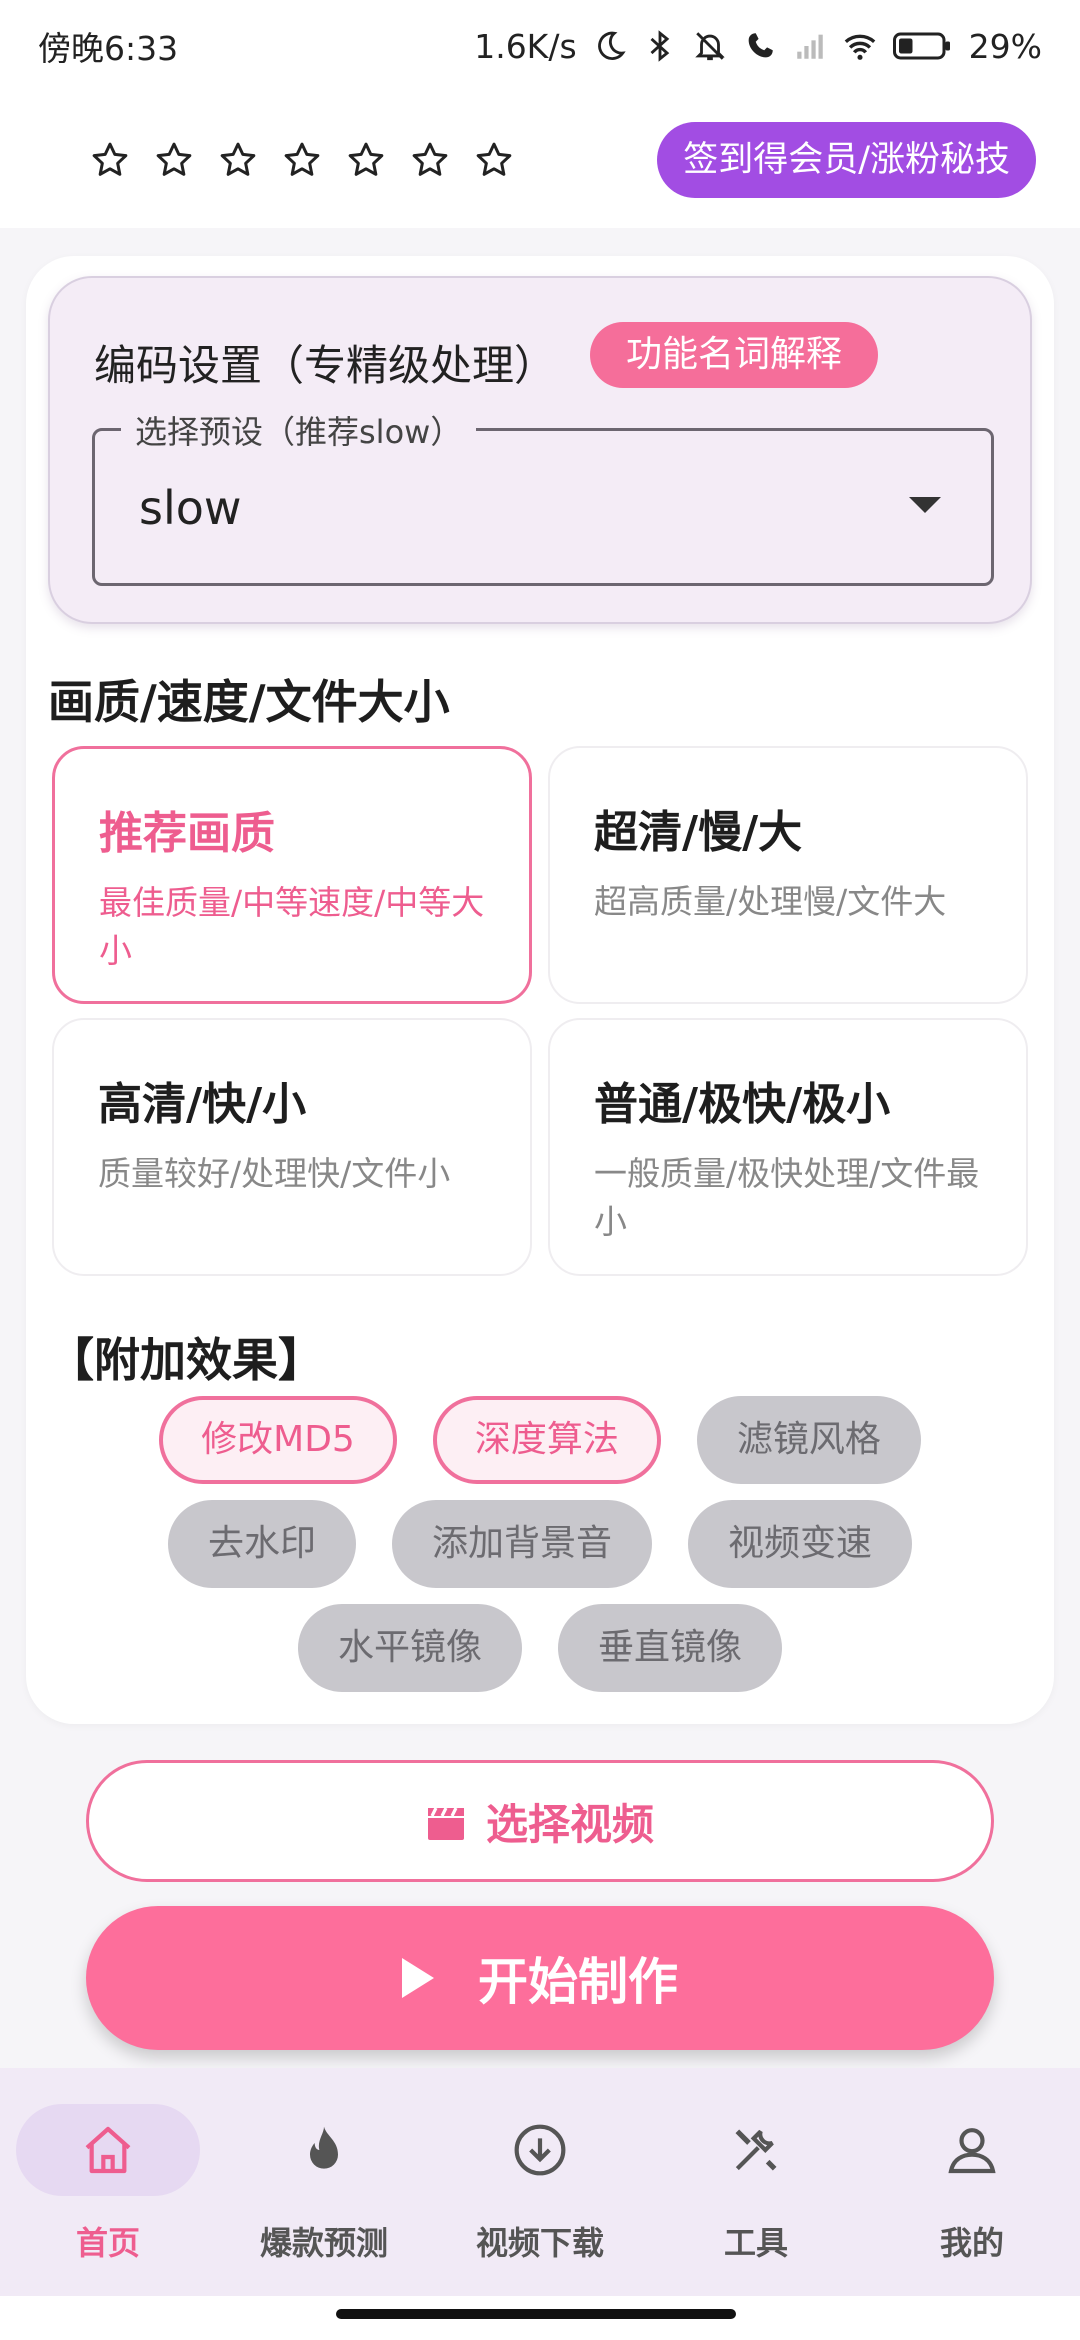  Describe the element at coordinates (808, 1440) in the screenshot. I see `chip-filter-style: 滤镜风格` at that location.